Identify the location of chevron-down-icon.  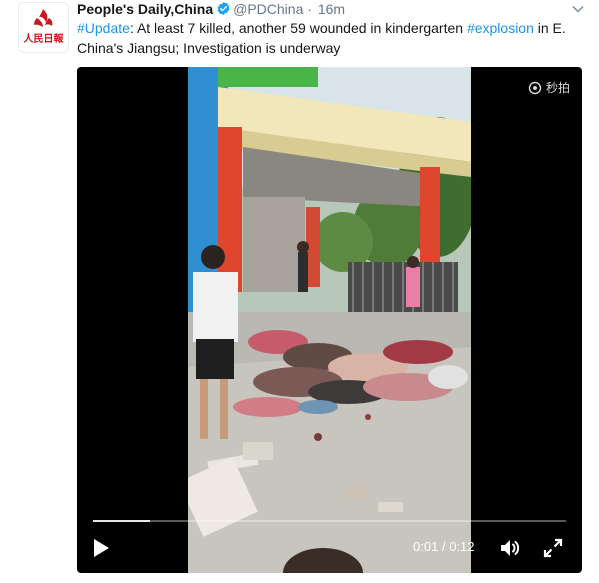
(578, 9).